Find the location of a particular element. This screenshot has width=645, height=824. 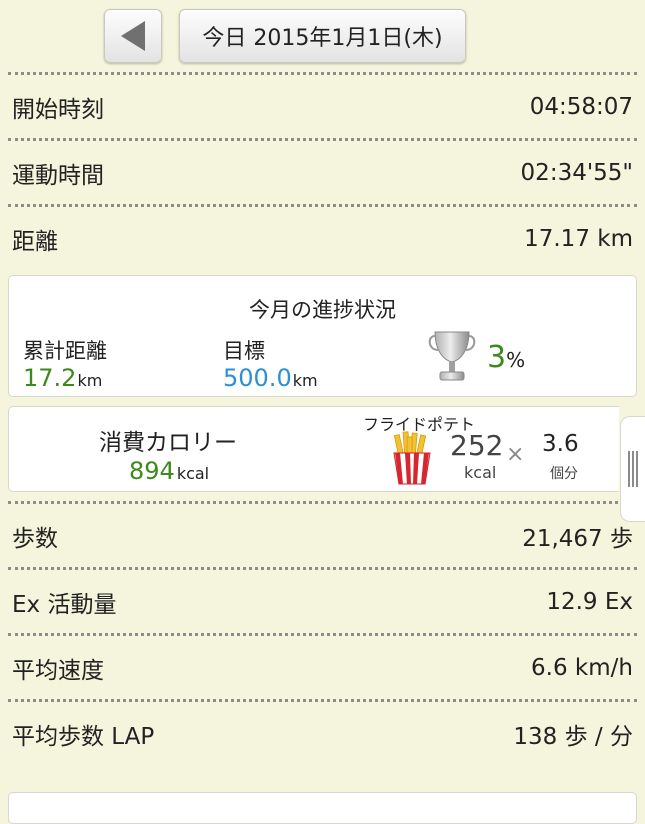

stat-row-steps: 歩数 21,467 歩 is located at coordinates (322, 535).